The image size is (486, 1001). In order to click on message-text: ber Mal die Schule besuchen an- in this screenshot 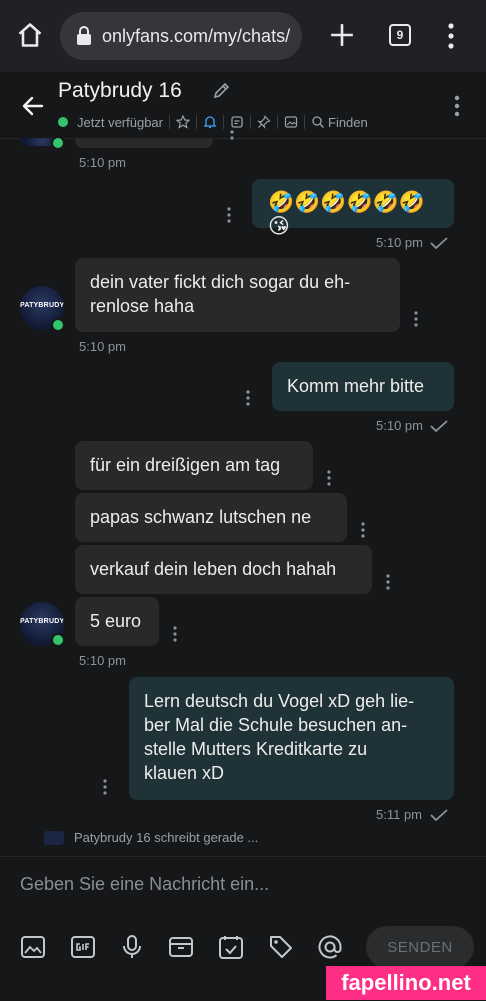, I will do `click(276, 725)`.